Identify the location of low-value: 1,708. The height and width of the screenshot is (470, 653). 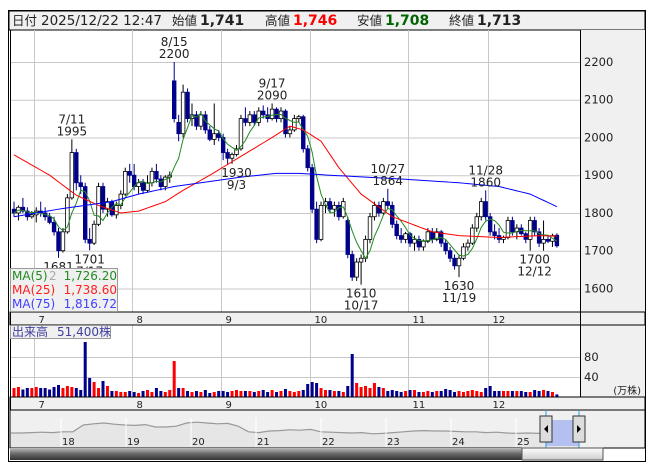
(407, 21).